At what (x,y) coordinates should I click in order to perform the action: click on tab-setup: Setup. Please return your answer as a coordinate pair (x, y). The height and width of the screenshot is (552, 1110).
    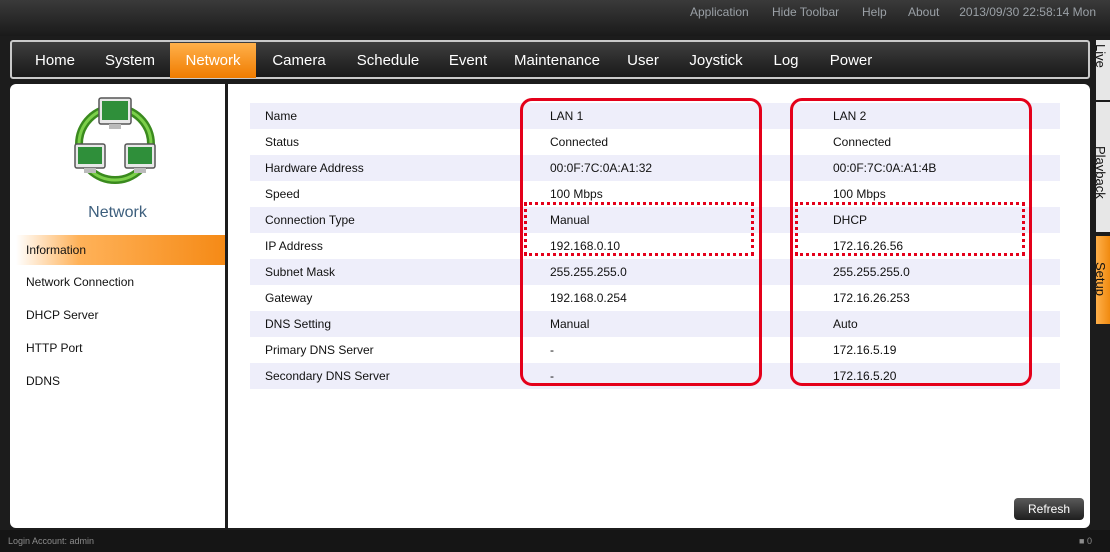
    Looking at the image, I should click on (1101, 280).